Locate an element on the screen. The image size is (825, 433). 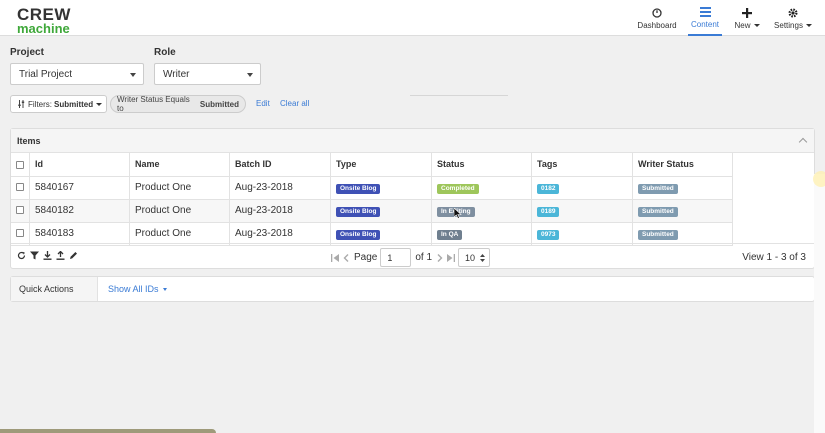
cursor-highlight is located at coordinates (819, 179).